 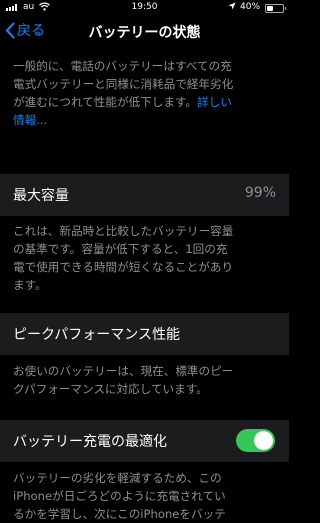 I want to click on navigation-bar: 戻る バッテリーの状態, so click(x=144, y=32).